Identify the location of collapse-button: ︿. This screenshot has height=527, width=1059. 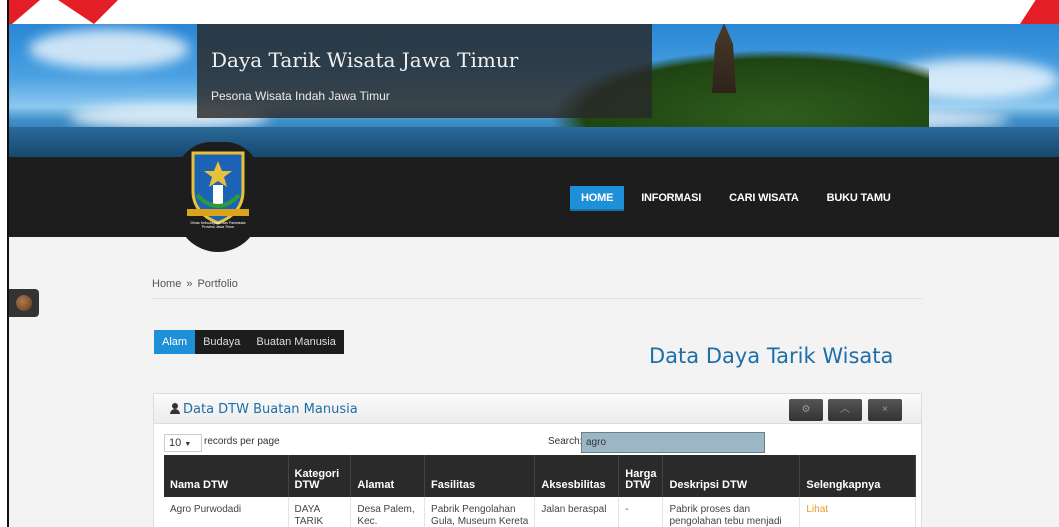
(845, 410).